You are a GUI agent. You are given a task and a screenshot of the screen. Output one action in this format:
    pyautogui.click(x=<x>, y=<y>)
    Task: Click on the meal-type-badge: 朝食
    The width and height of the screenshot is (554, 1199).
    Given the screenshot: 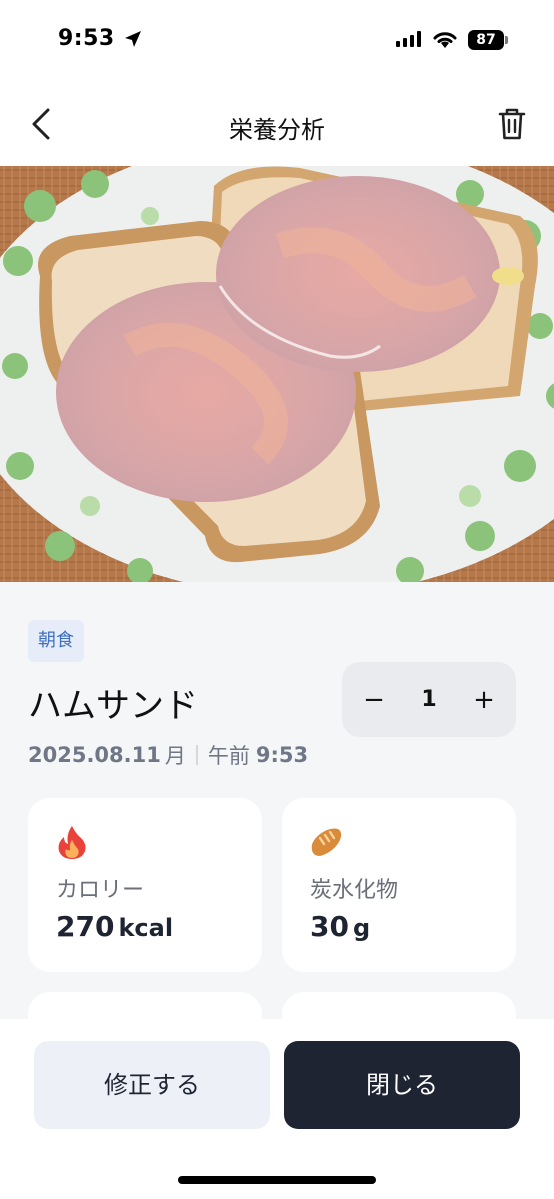 What is the action you would take?
    pyautogui.click(x=56, y=641)
    